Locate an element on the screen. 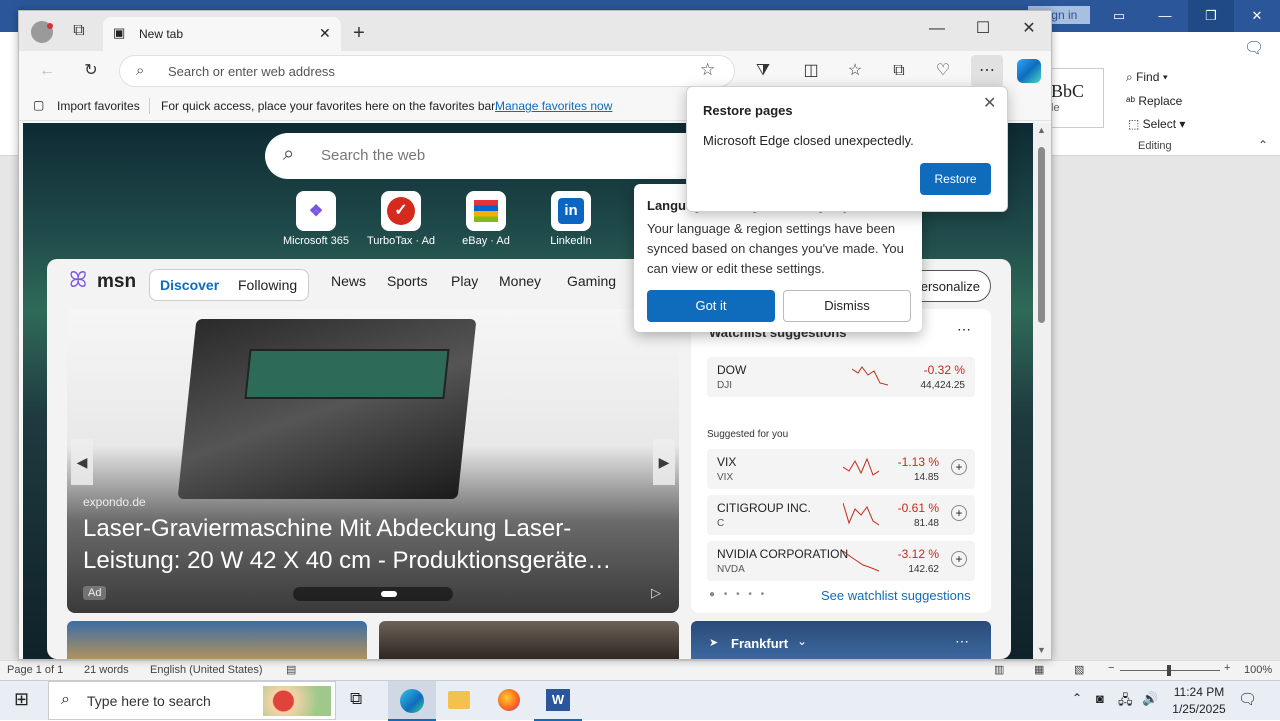  scroll-thumb is located at coordinates (1041, 235).